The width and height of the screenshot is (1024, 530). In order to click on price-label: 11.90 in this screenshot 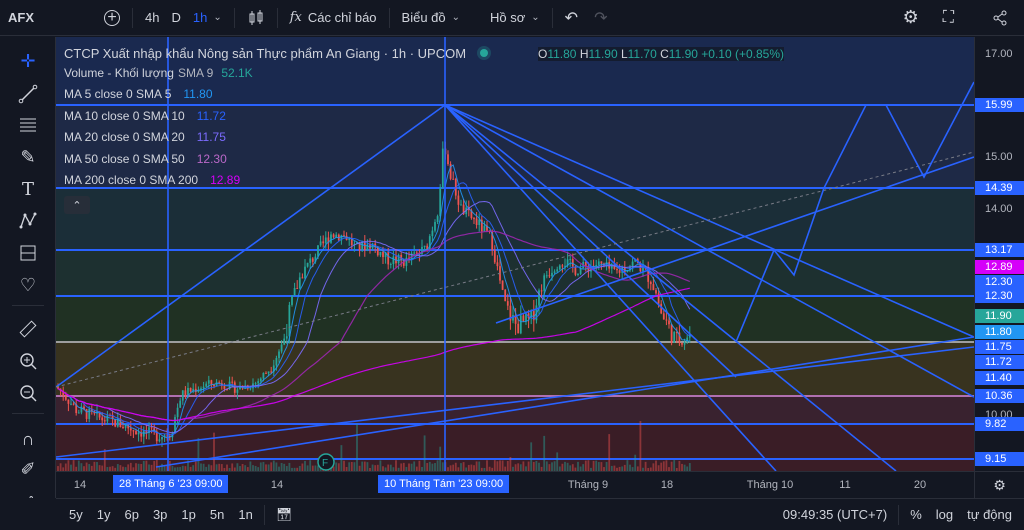, I will do `click(999, 316)`.